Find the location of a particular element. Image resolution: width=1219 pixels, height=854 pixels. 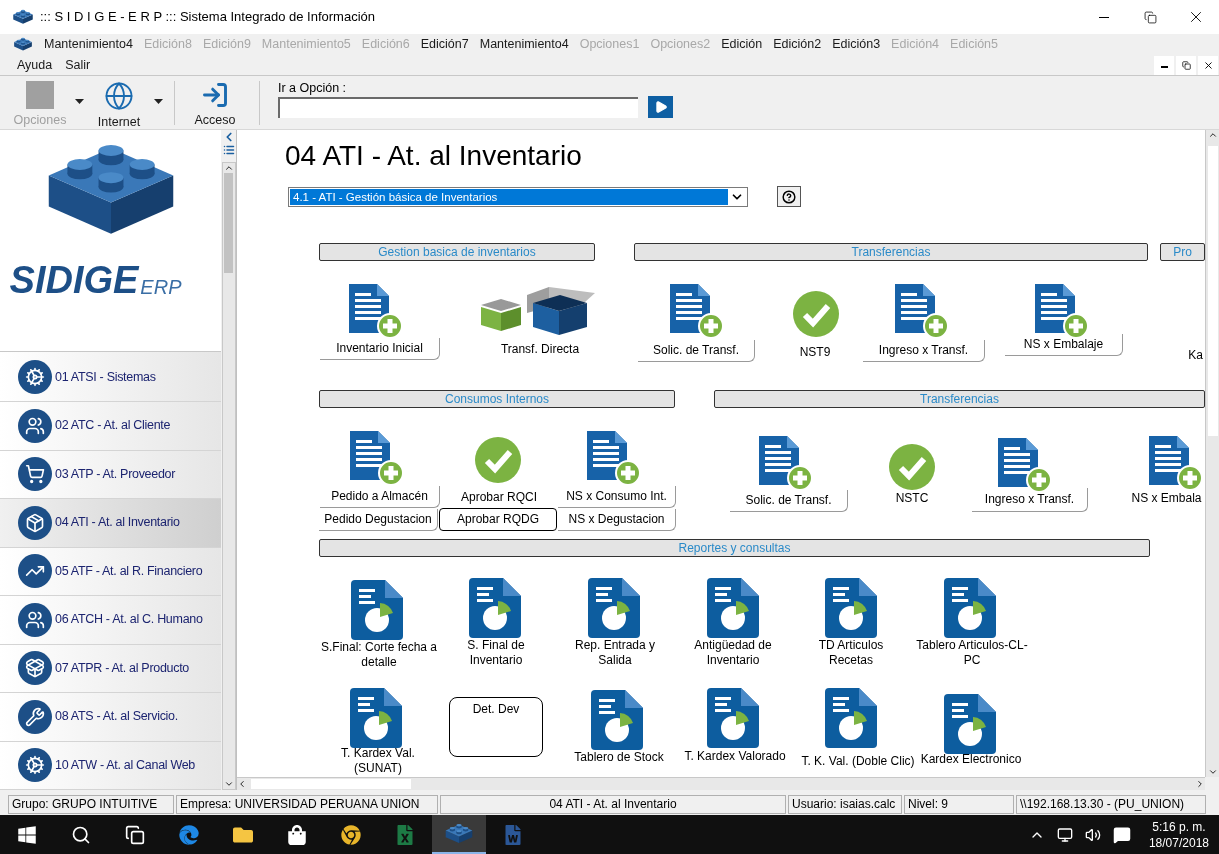

option-link: NS x Degustacion is located at coordinates (617, 520).